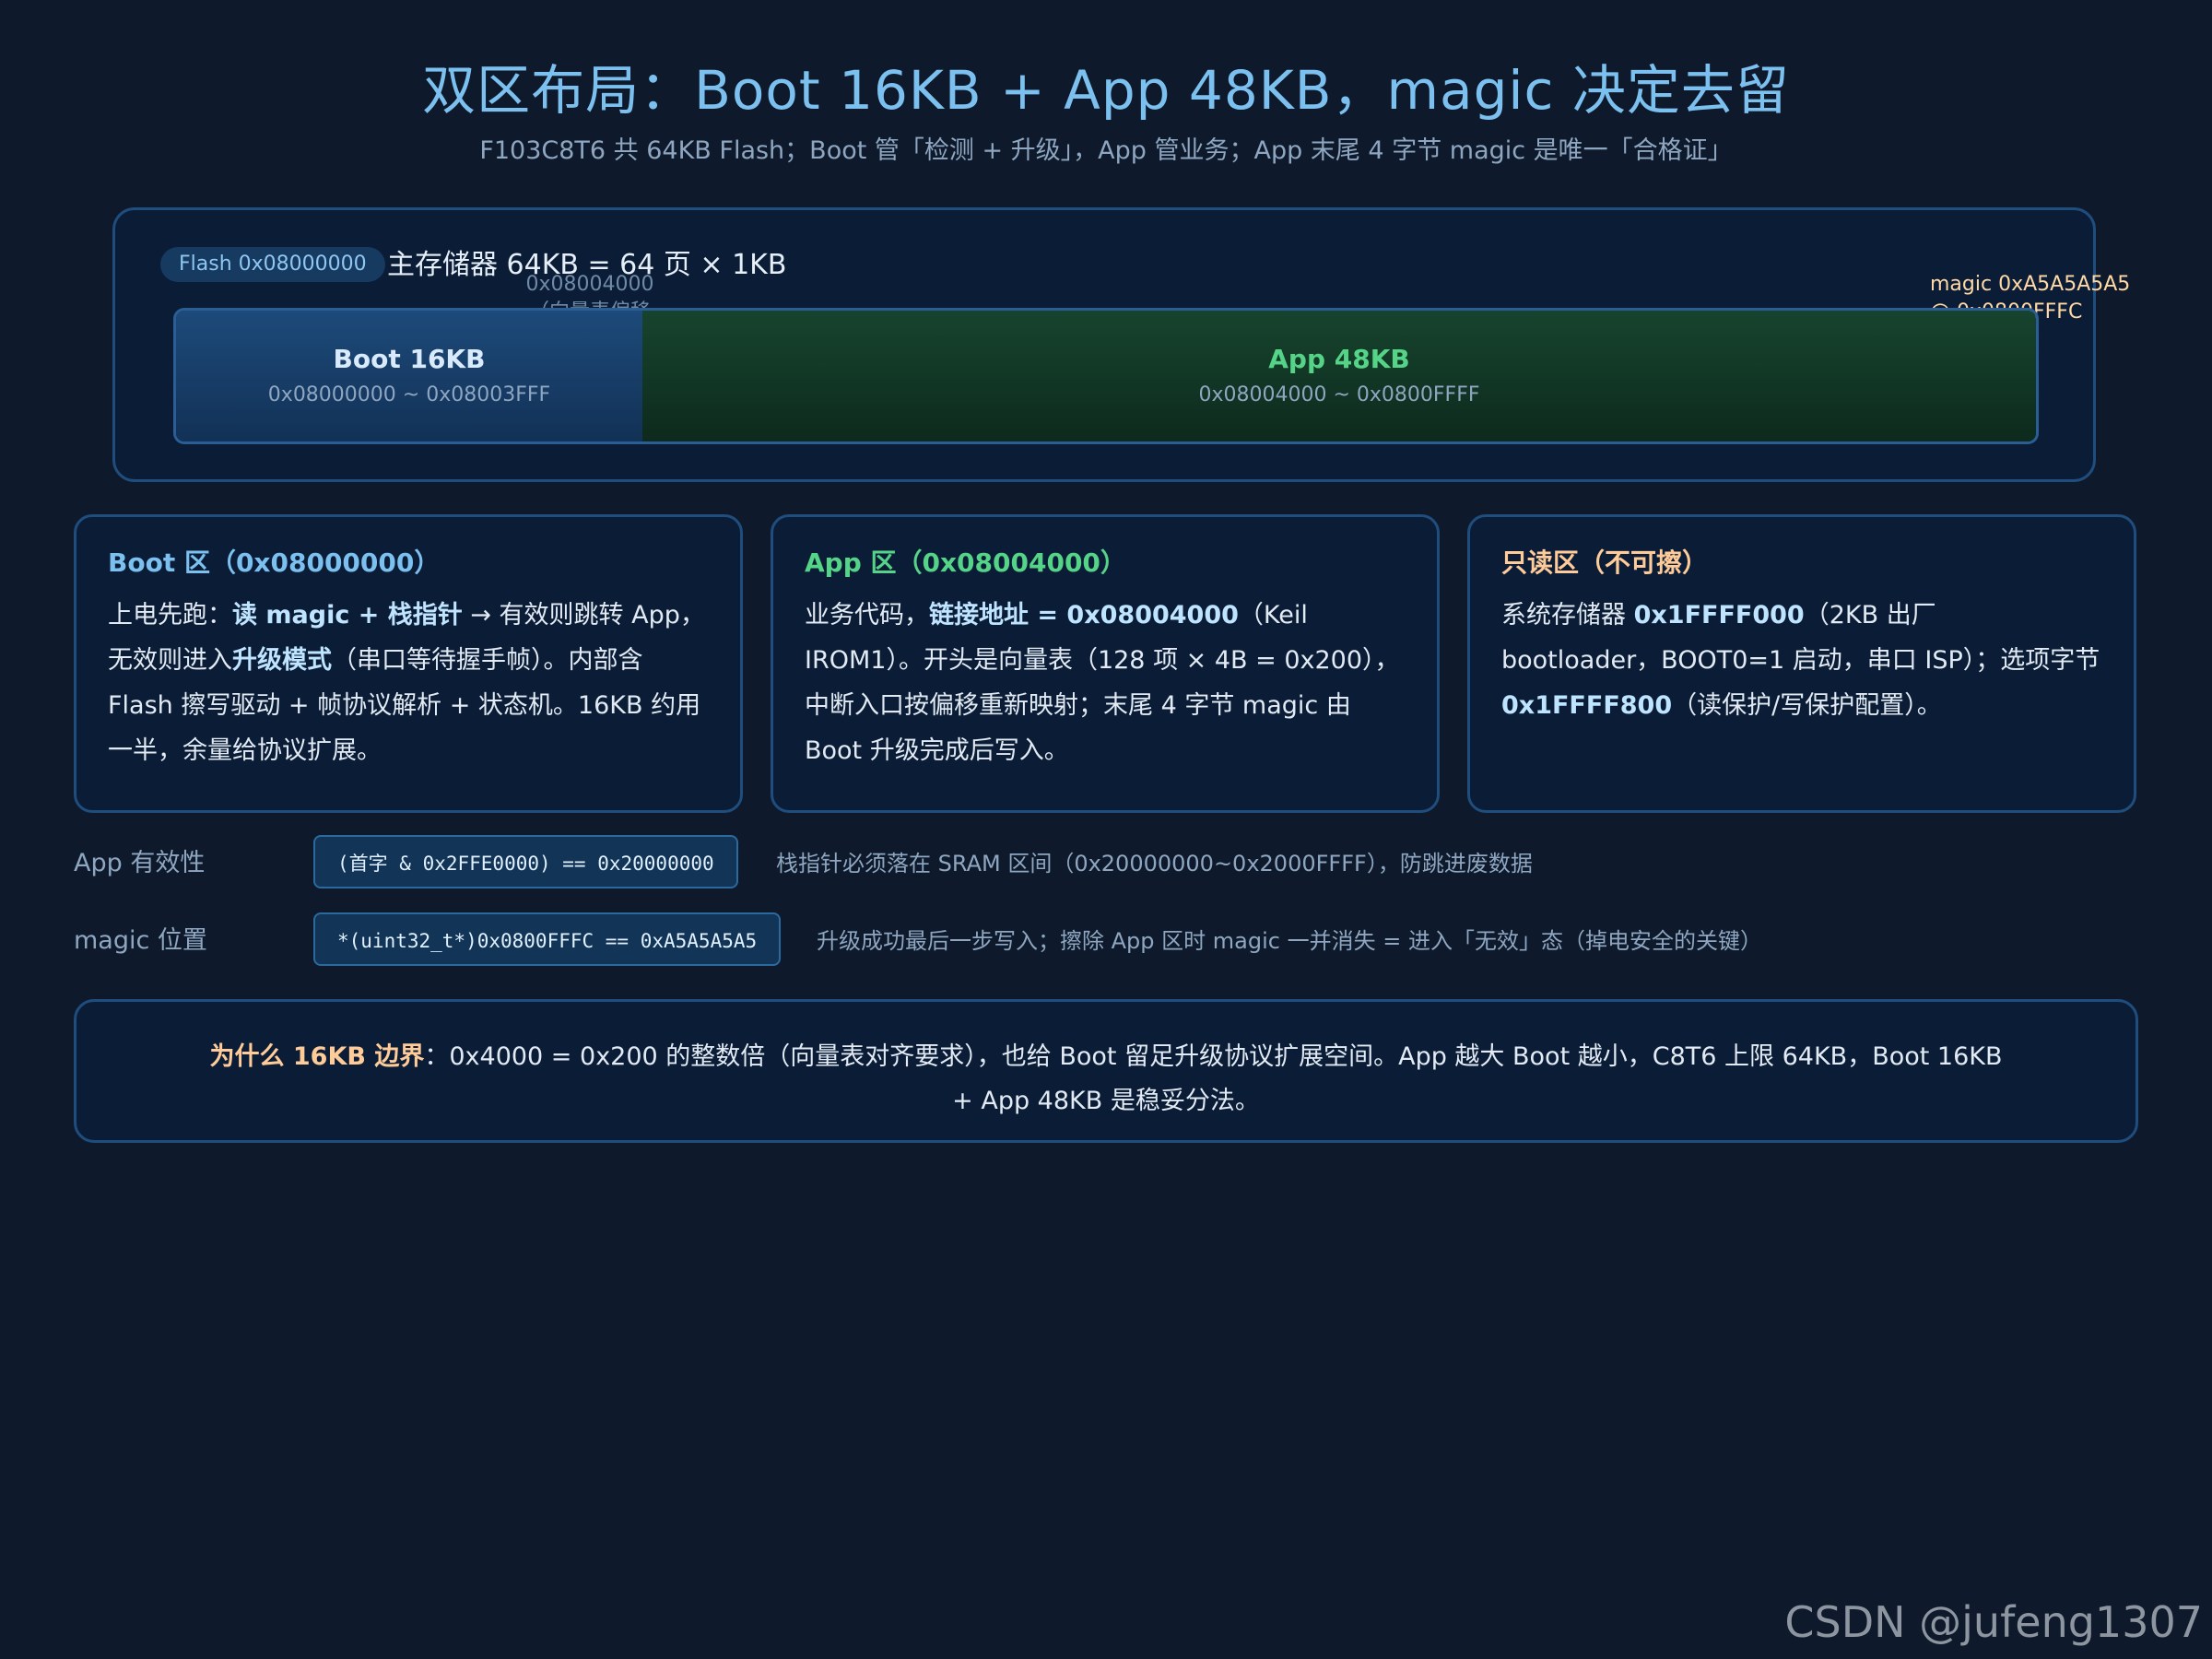 The image size is (2212, 1659). Describe the element at coordinates (1807, 705) in the screenshot. I see `readonly-card-text: （读保护/写保护配置）。` at that location.